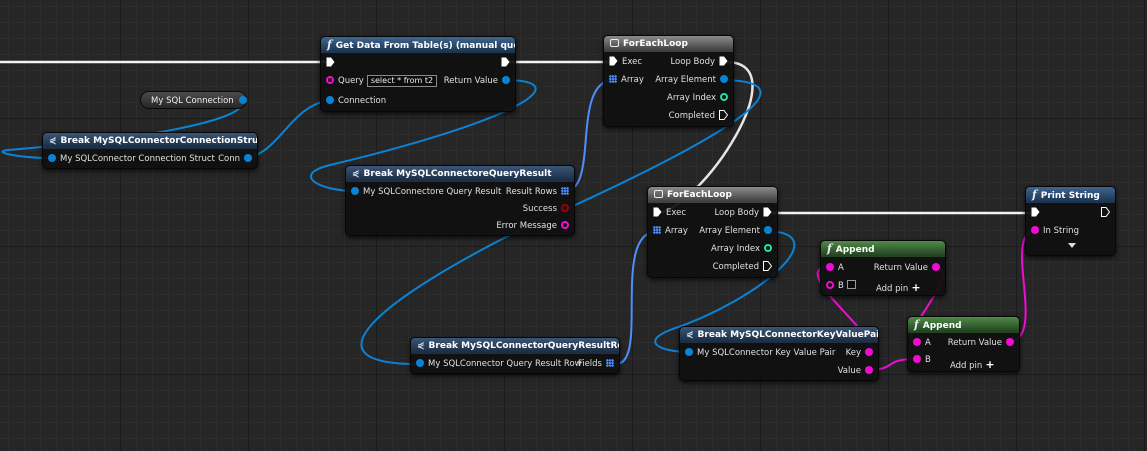 Image resolution: width=1147 pixels, height=451 pixels. What do you see at coordinates (1072, 245) in the screenshot?
I see `expand-advanced-icon` at bounding box center [1072, 245].